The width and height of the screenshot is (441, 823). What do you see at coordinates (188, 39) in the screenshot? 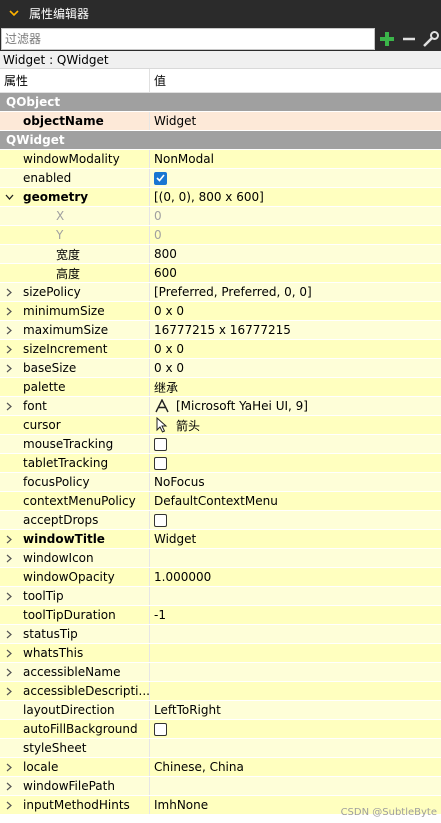
I see `filter-input` at bounding box center [188, 39].